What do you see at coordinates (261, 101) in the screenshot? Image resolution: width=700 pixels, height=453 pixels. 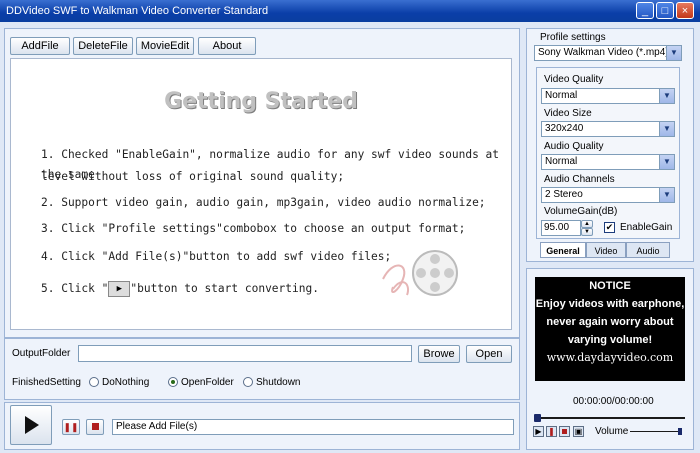 I see `getting-started-title: Getting Started` at bounding box center [261, 101].